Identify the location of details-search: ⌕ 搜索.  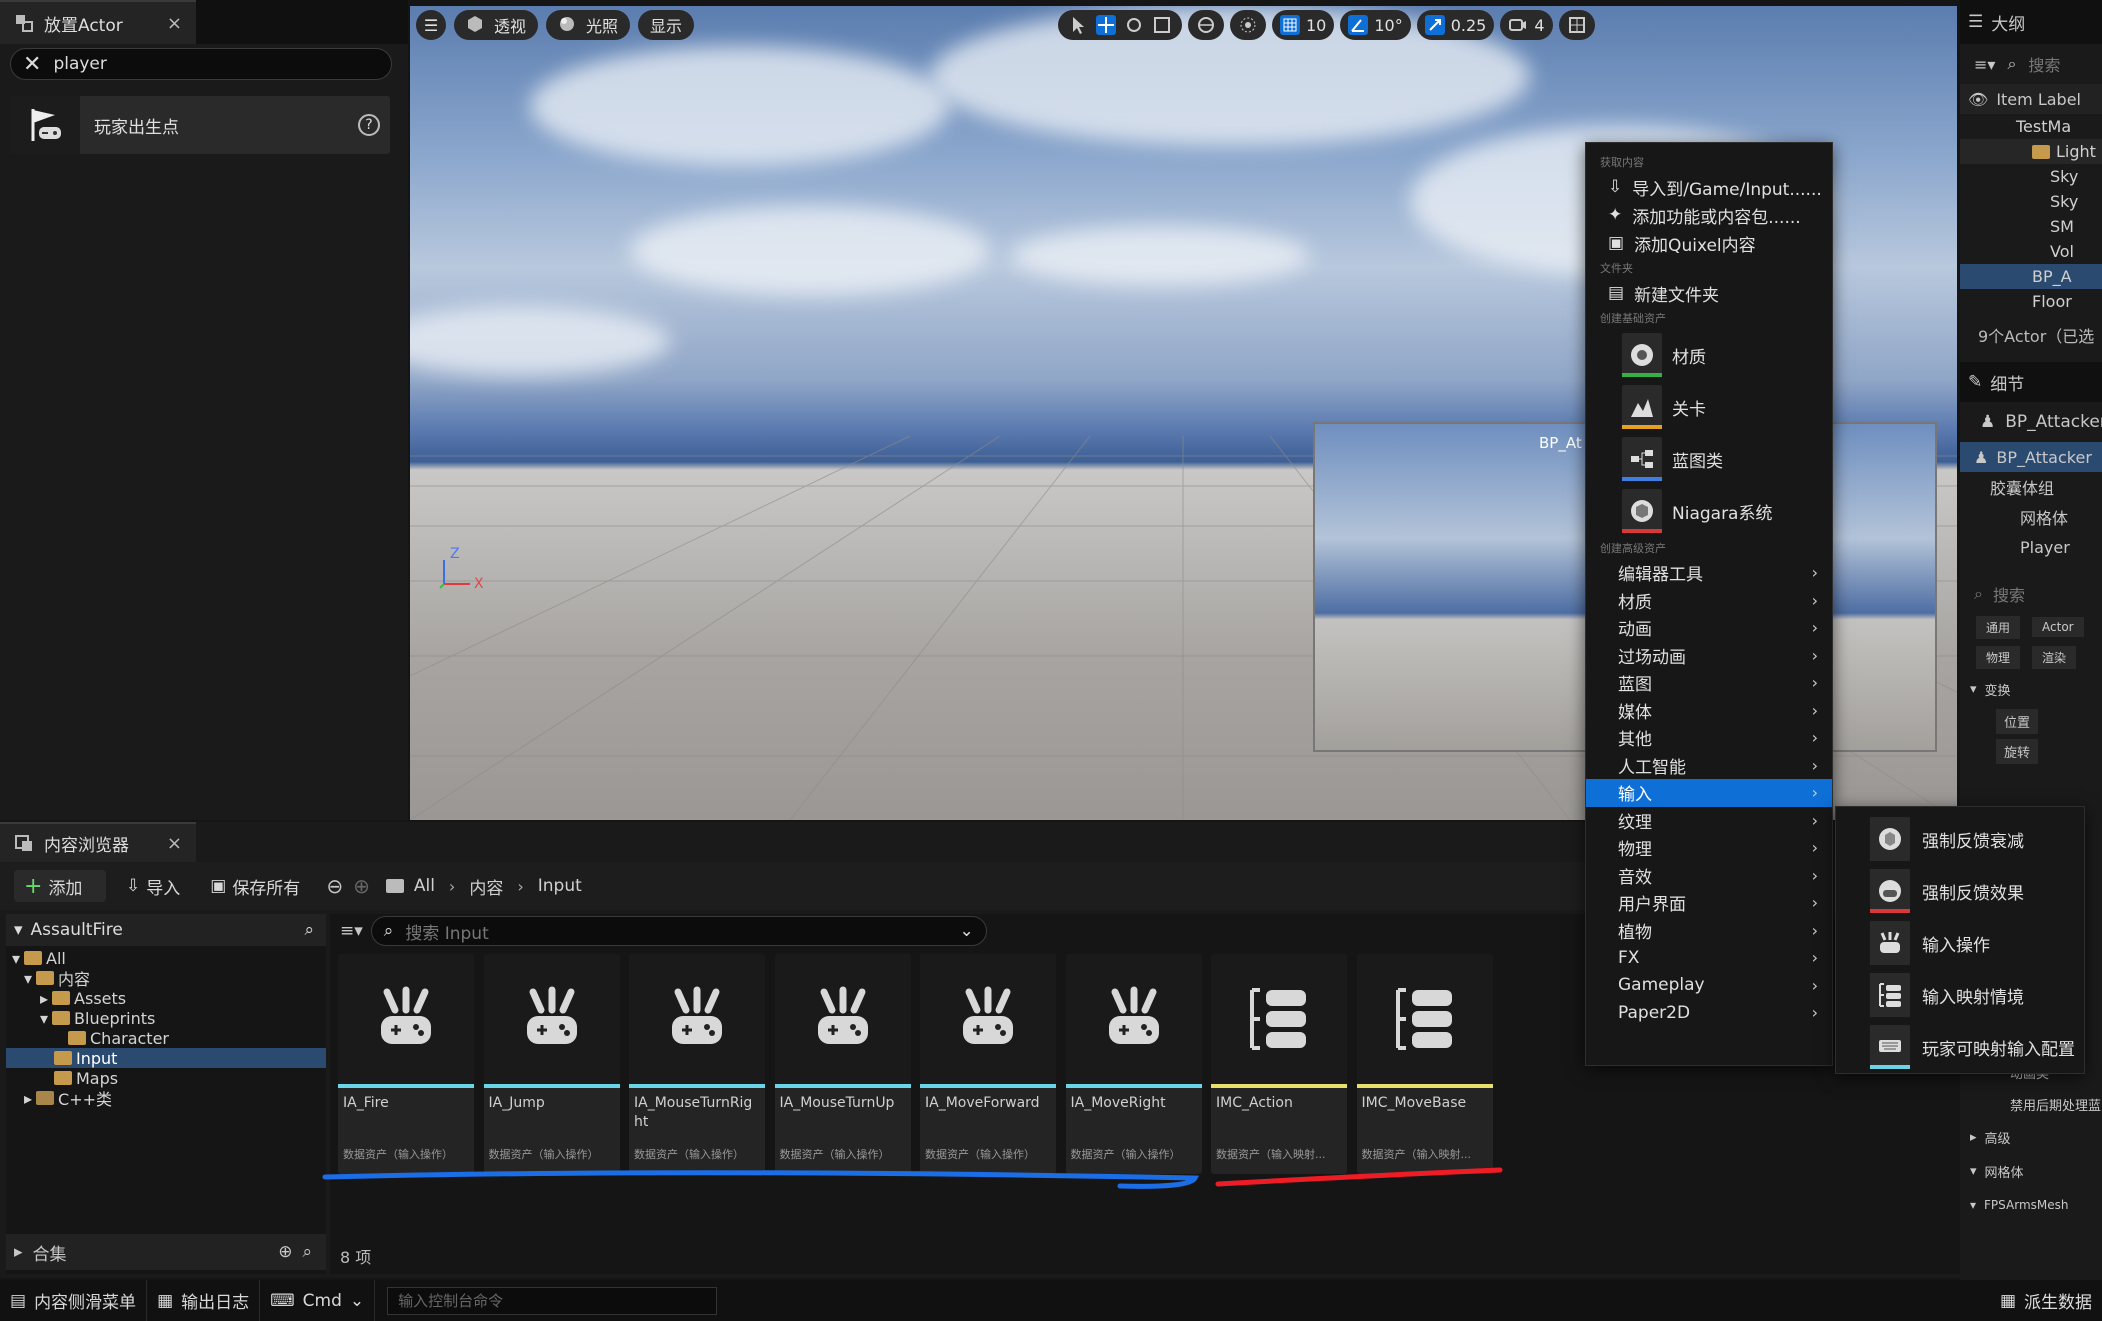
(2031, 594).